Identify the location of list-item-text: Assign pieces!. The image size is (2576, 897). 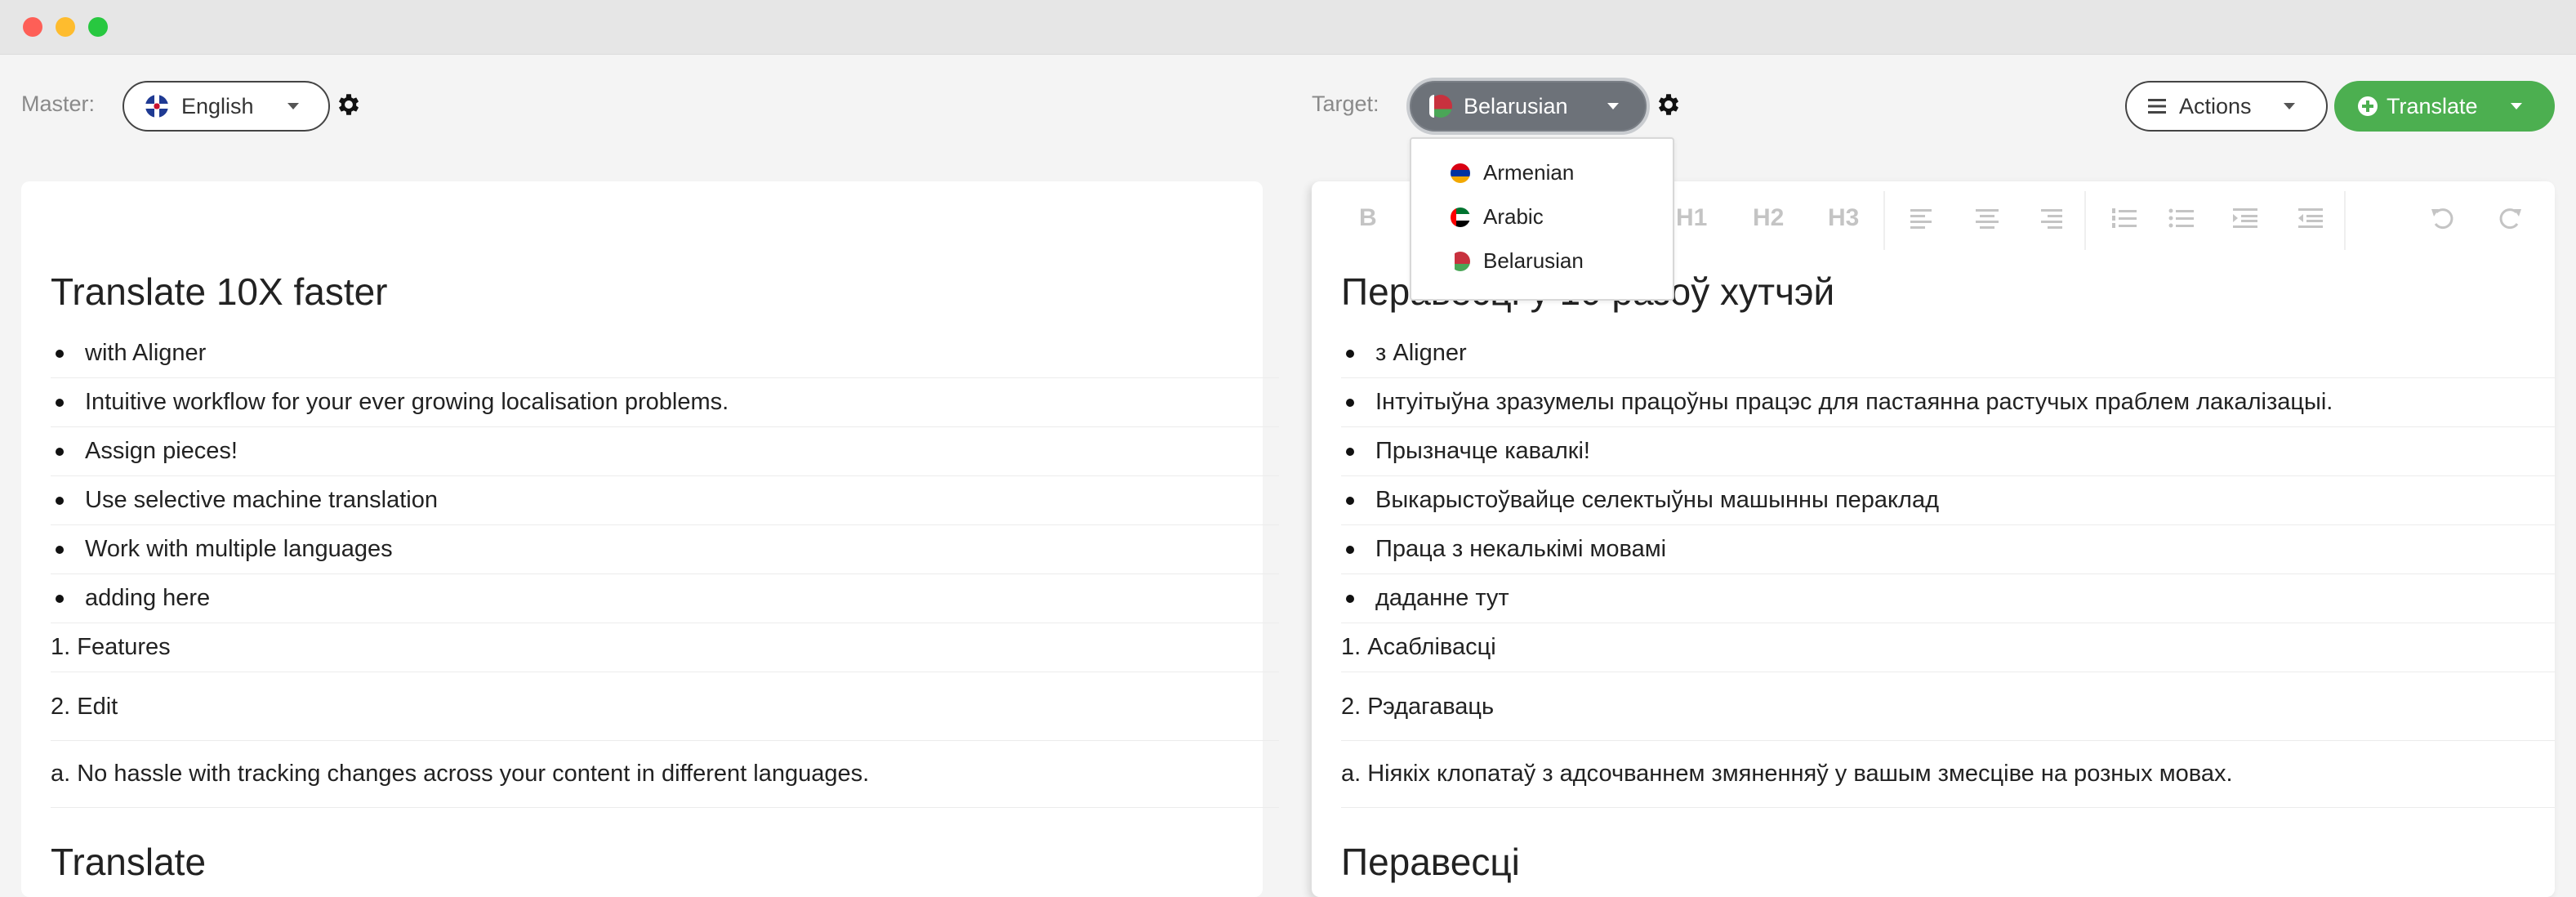
(161, 450).